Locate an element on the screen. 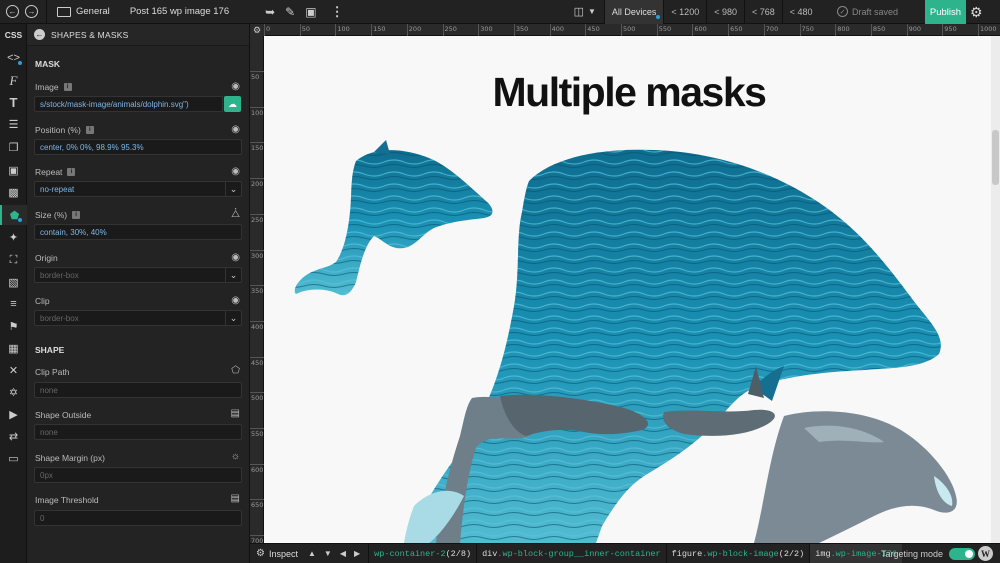  mask-origin-select: border-box ⌄ is located at coordinates (138, 275).